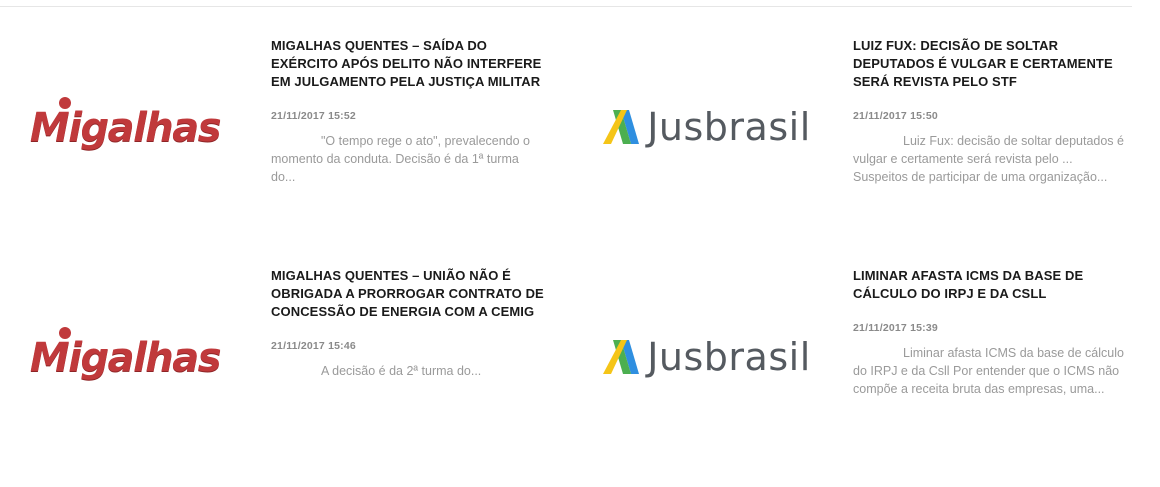  What do you see at coordinates (895, 328) in the screenshot?
I see `article-date: 21/11/2017 15:39` at bounding box center [895, 328].